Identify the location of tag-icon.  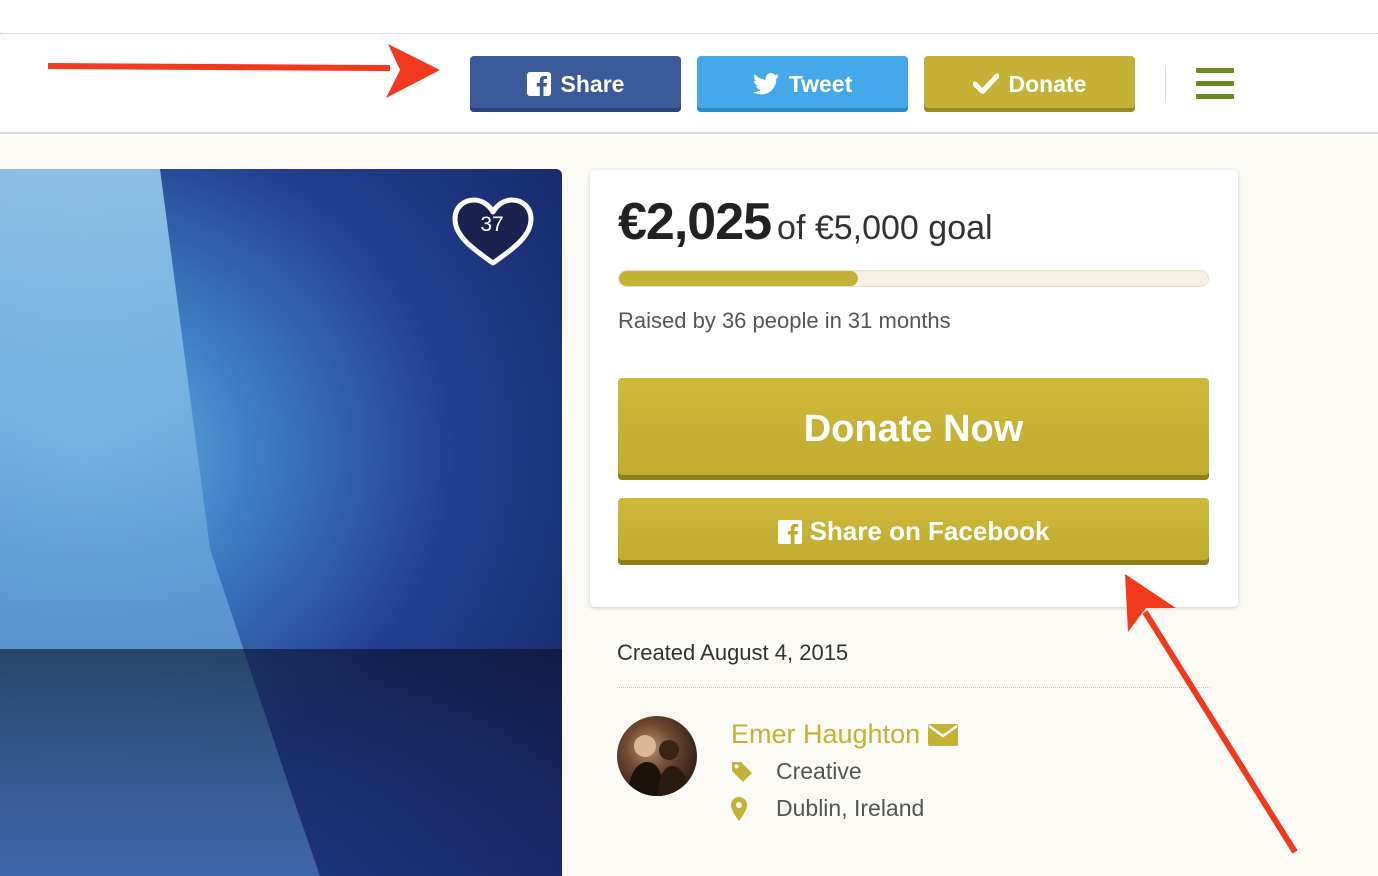
(742, 771).